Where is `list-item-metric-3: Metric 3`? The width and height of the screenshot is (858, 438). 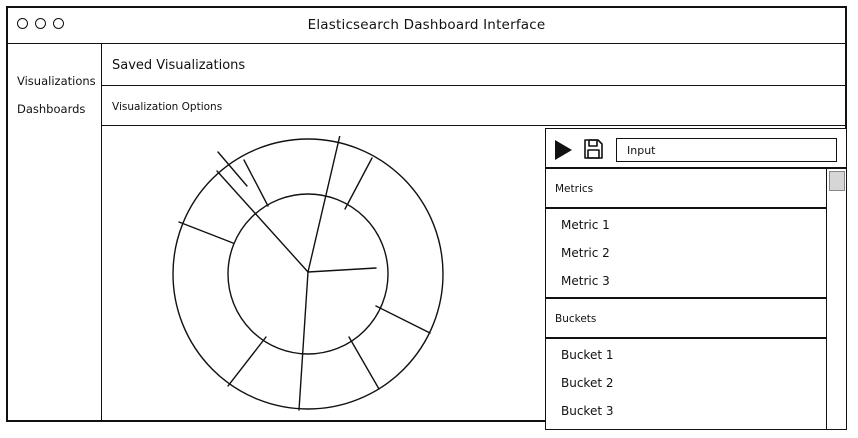
list-item-metric-3: Metric 3 is located at coordinates (585, 281).